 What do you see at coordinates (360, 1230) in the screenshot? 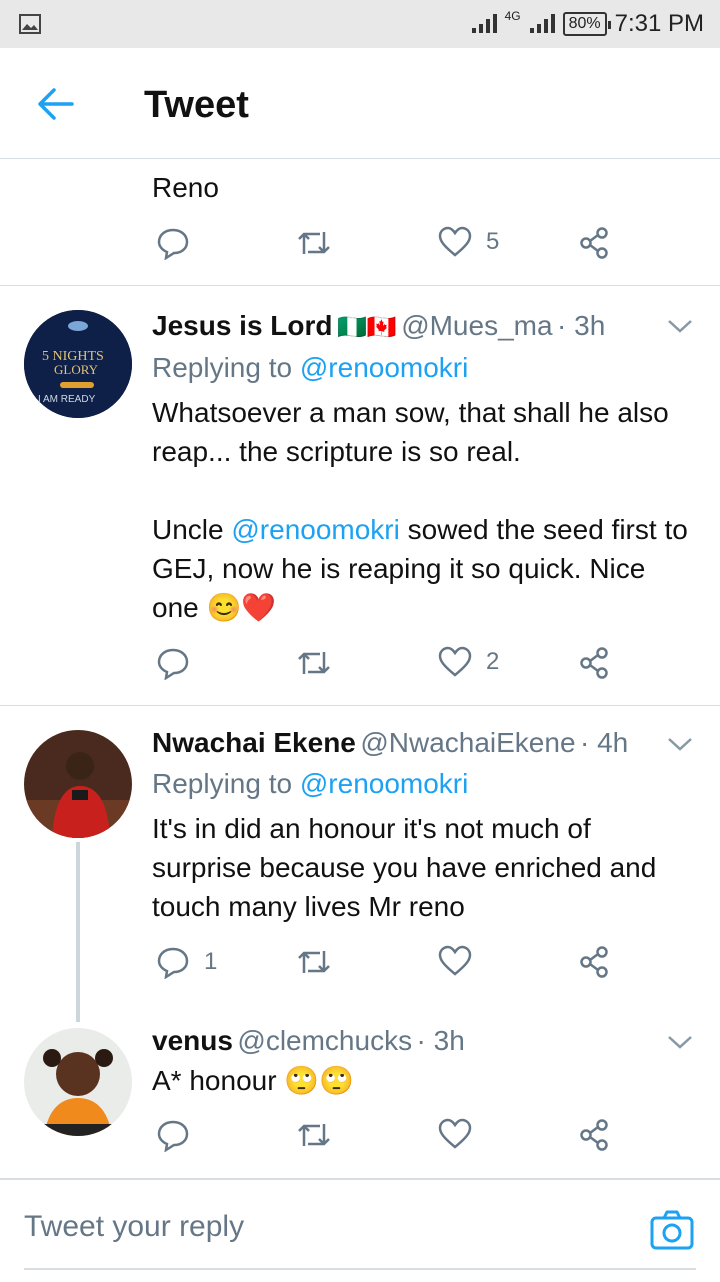
I see `reply-composer: Tweet your reply` at bounding box center [360, 1230].